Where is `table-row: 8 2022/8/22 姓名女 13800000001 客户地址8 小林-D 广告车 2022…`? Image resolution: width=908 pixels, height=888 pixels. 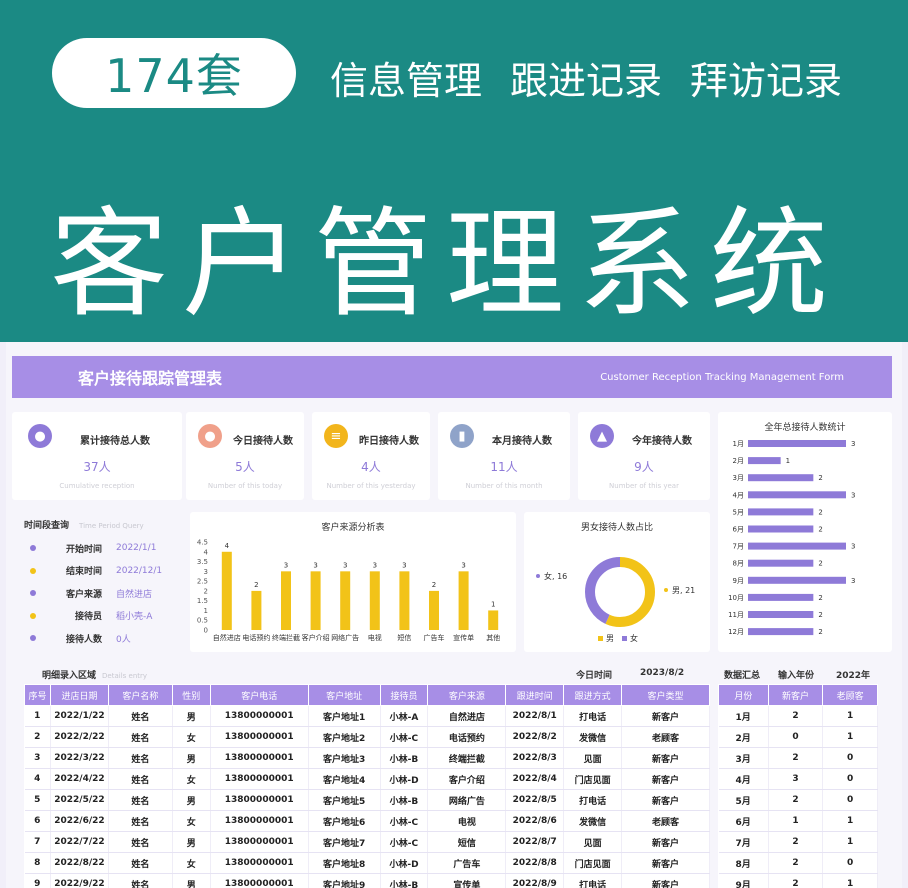
table-row: 8 2022/8/22 姓名女 13800000001 客户地址8 小林-D 广告车 2022… is located at coordinates (367, 863).